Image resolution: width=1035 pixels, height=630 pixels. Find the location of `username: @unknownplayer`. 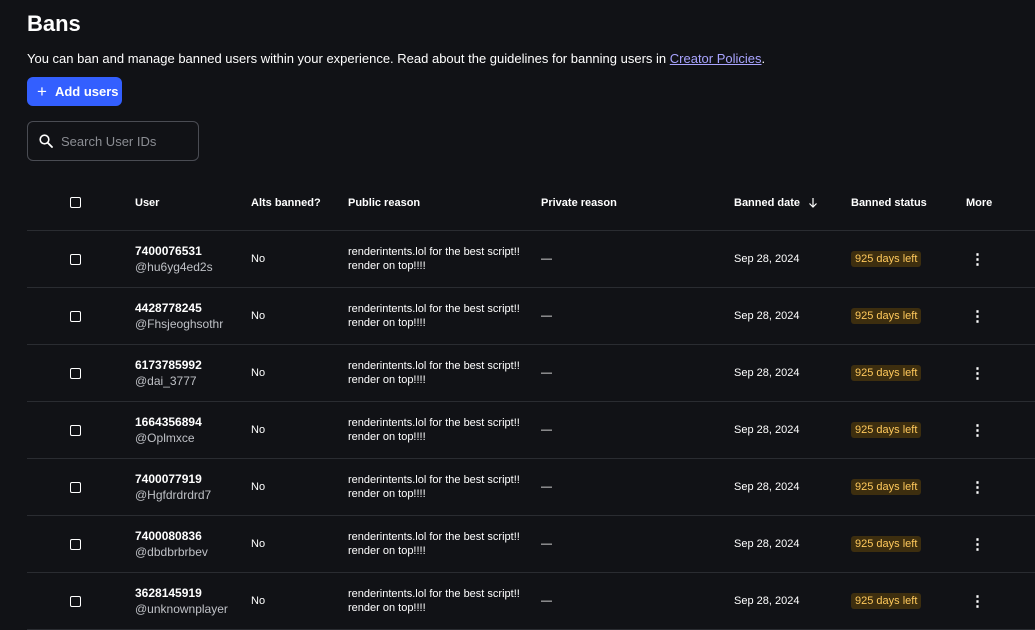

username: @unknownplayer is located at coordinates (181, 609).